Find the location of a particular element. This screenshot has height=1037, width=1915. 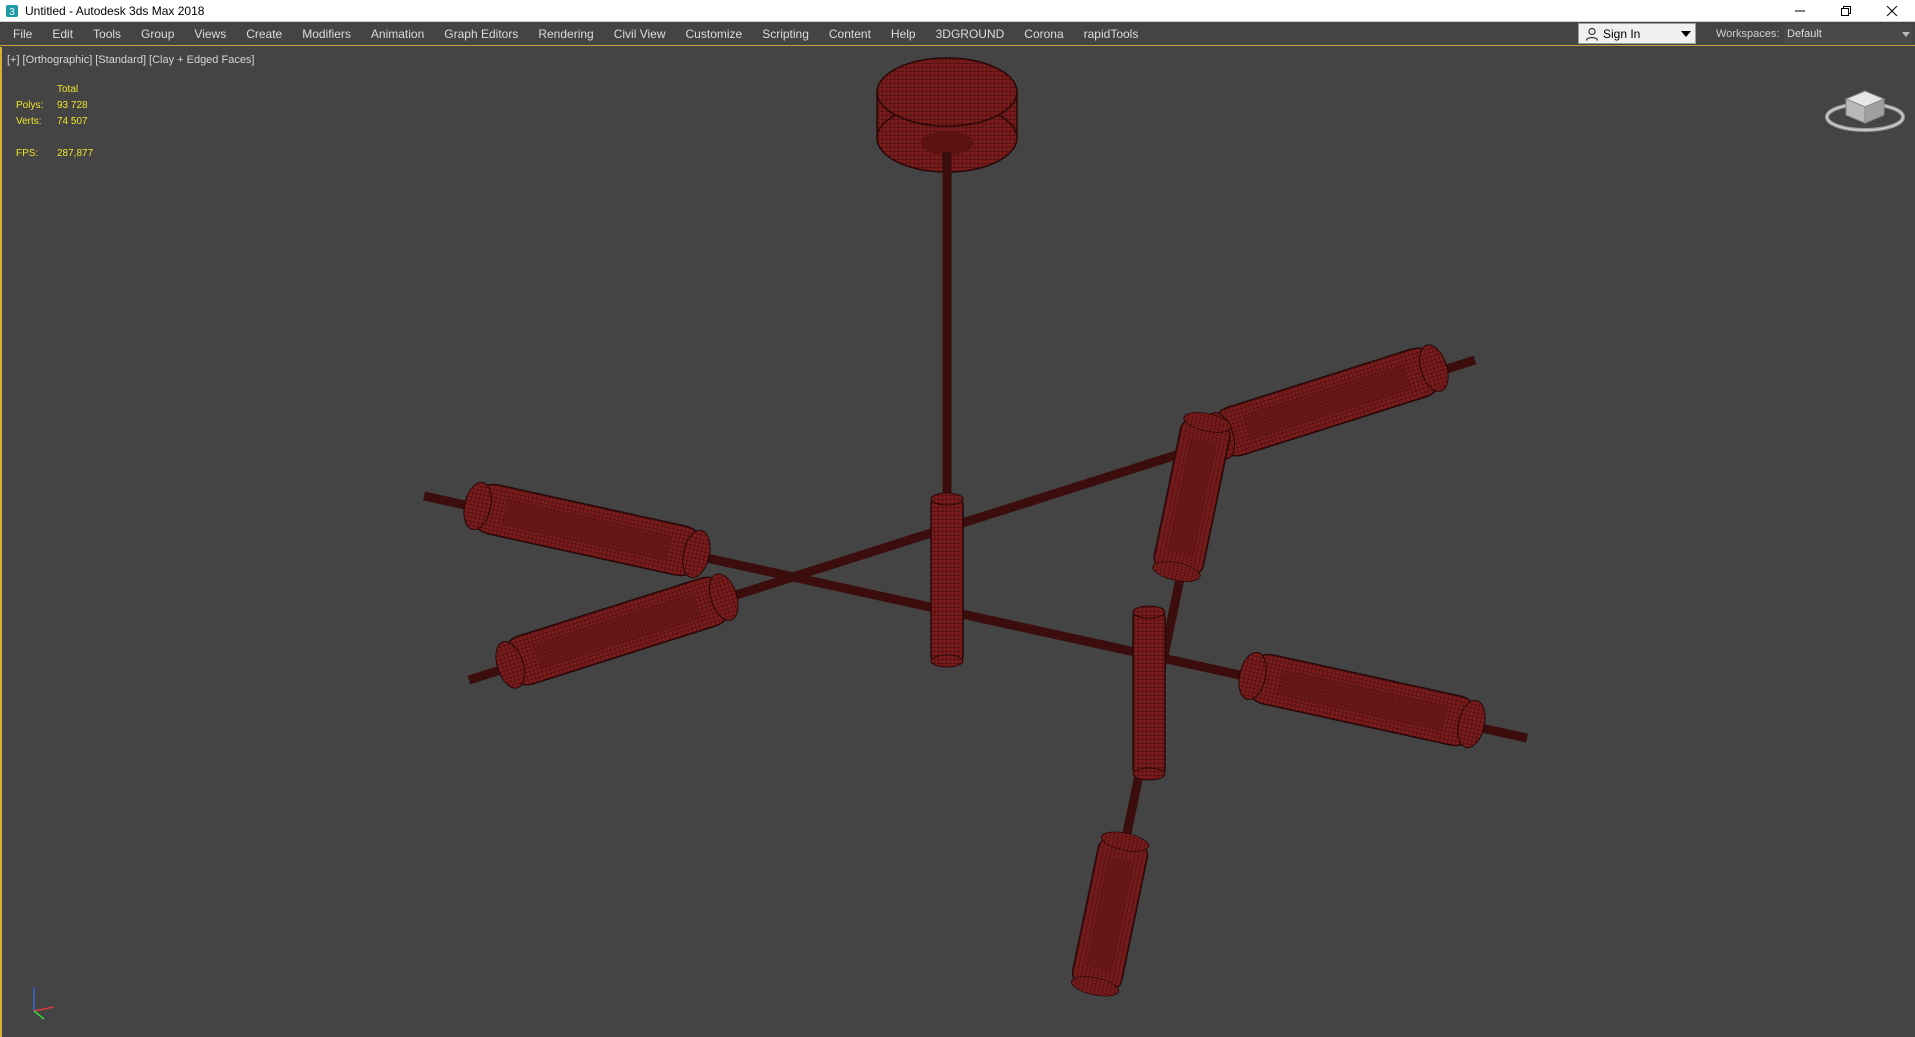

viewport-display-mode-menu: [Clay + Edged Faces] is located at coordinates (201, 60).